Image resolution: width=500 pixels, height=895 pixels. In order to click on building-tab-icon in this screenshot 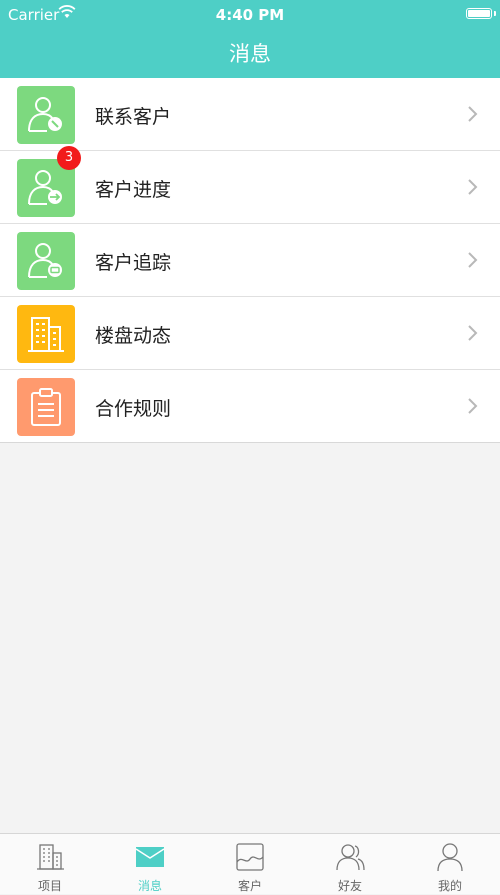, I will do `click(50, 857)`.